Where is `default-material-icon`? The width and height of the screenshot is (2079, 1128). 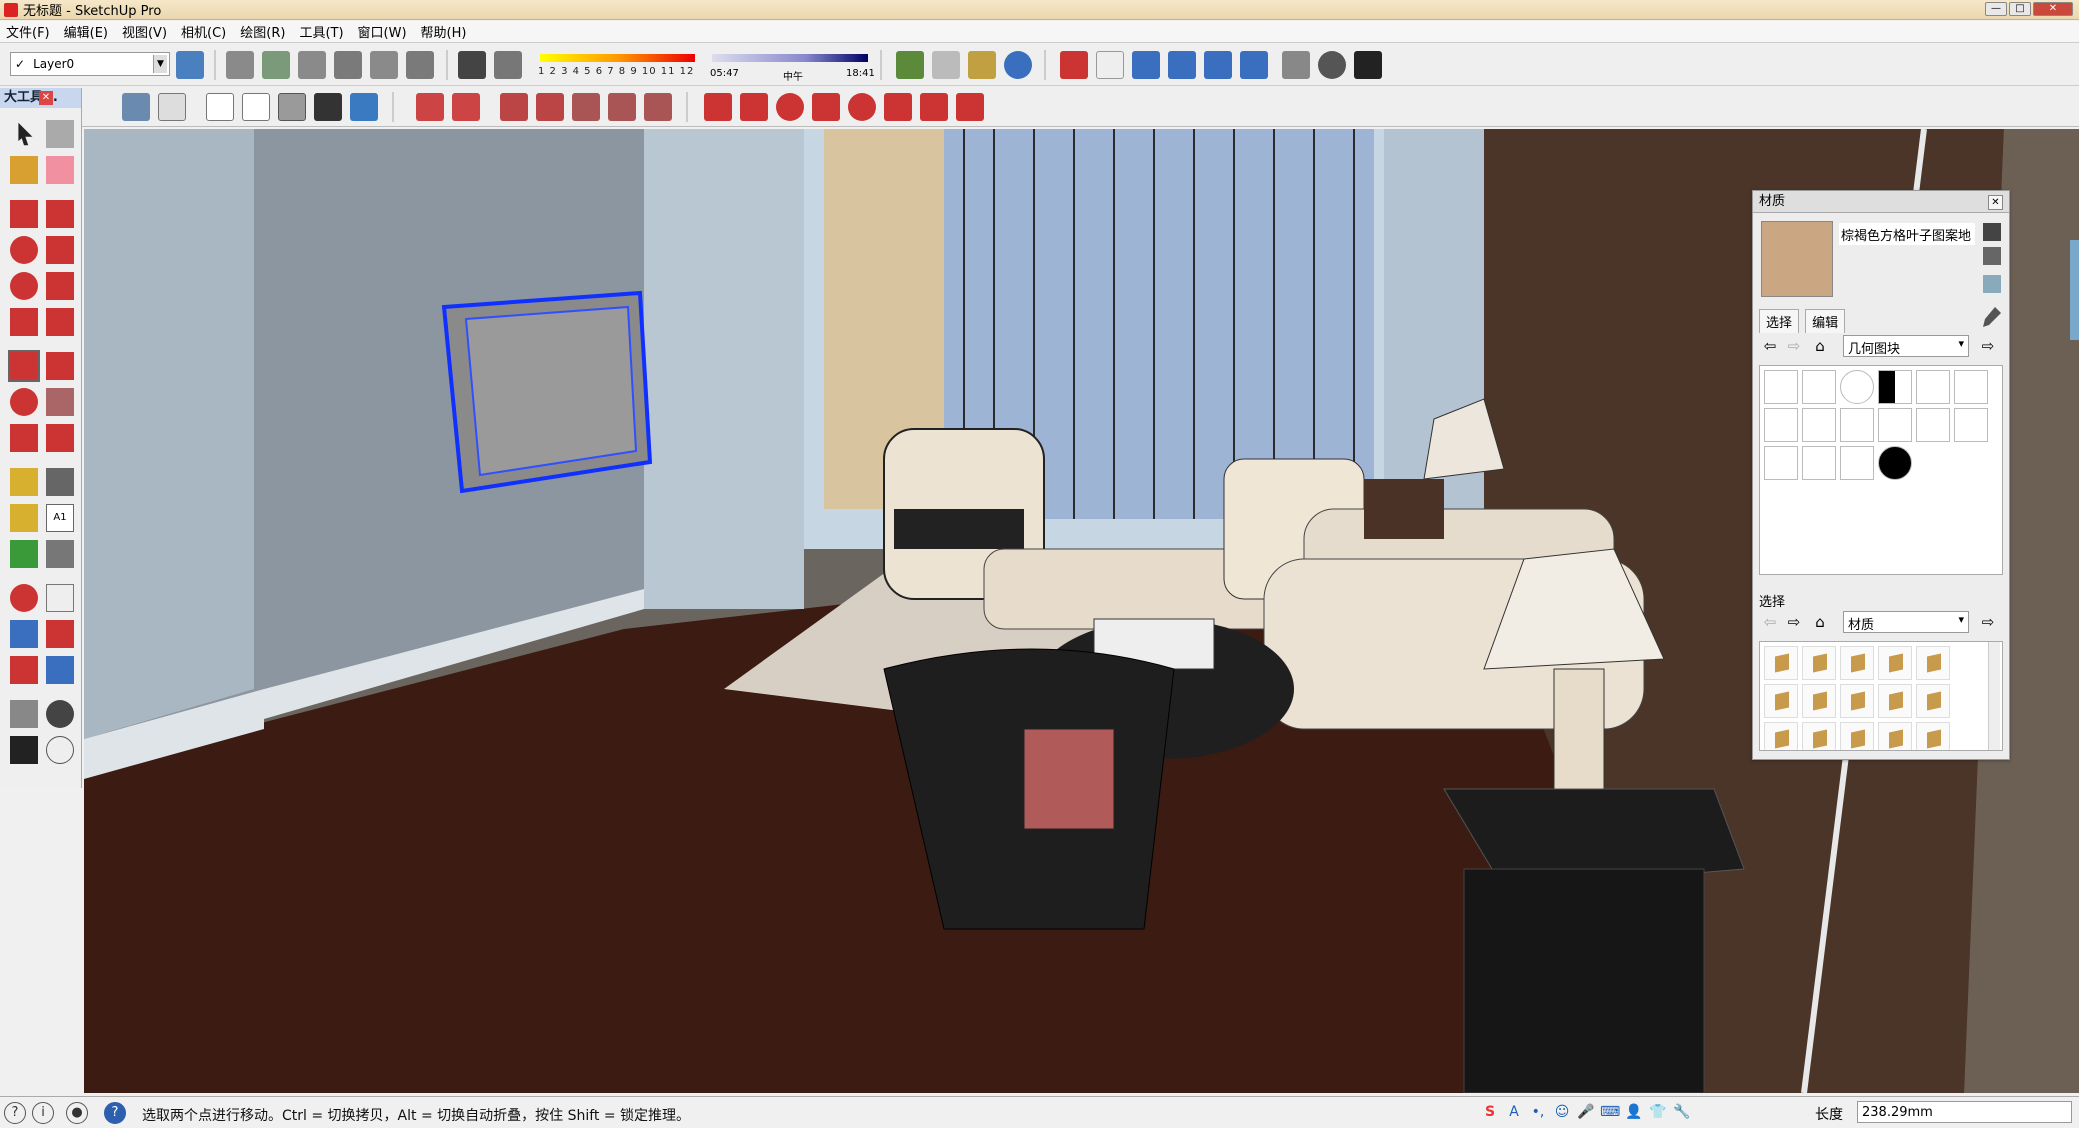 default-material-icon is located at coordinates (1992, 256).